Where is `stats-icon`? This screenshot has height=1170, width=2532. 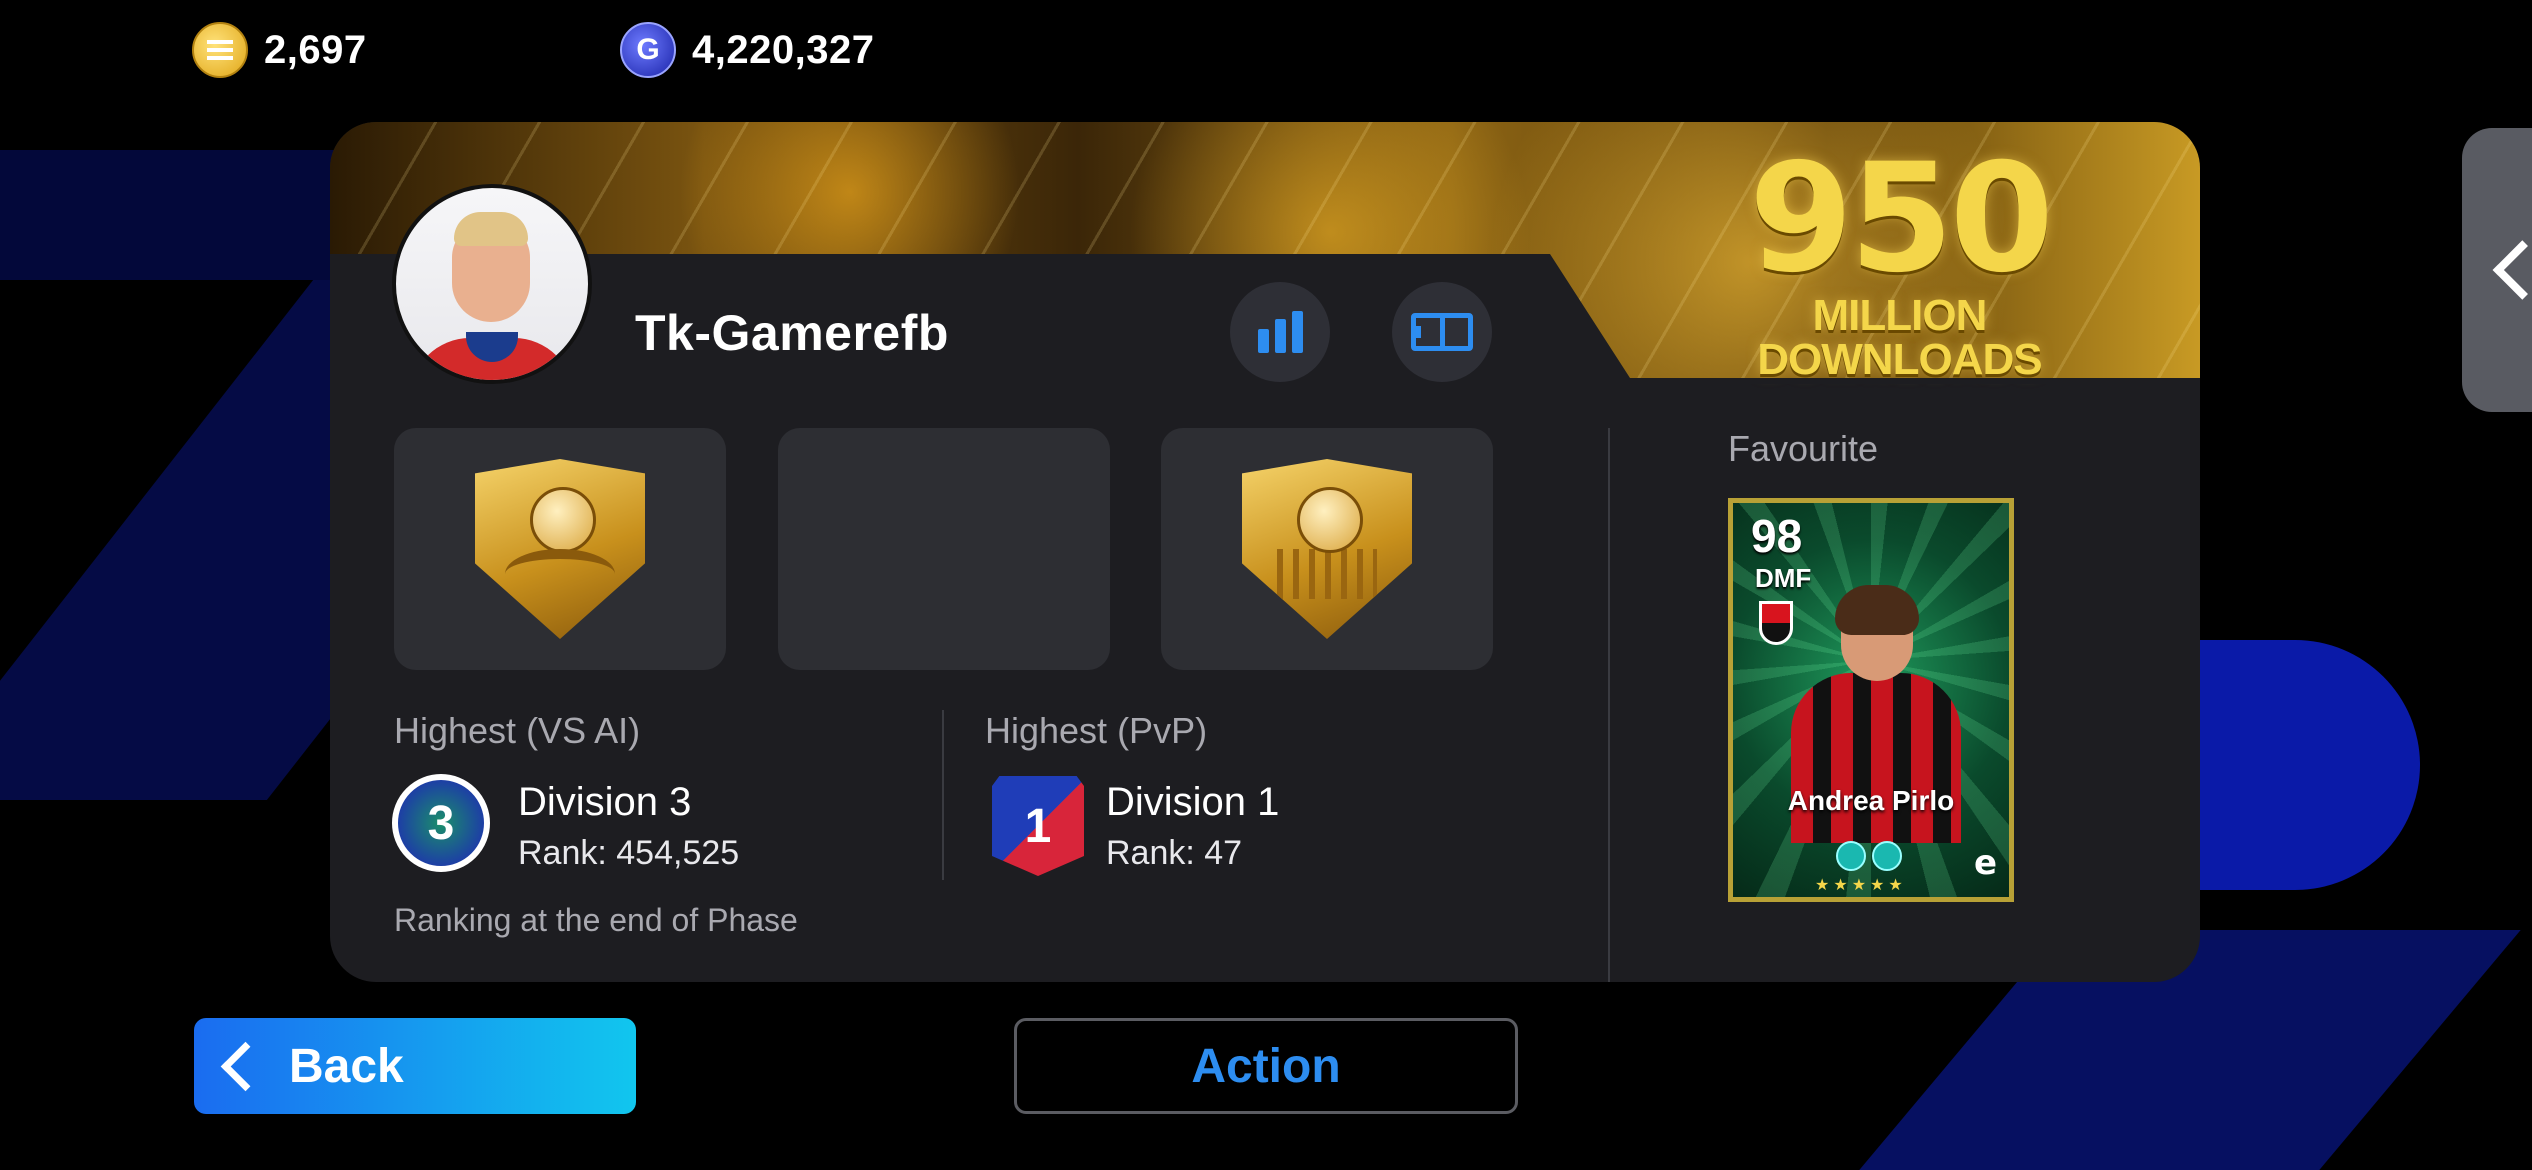 stats-icon is located at coordinates (1280, 332).